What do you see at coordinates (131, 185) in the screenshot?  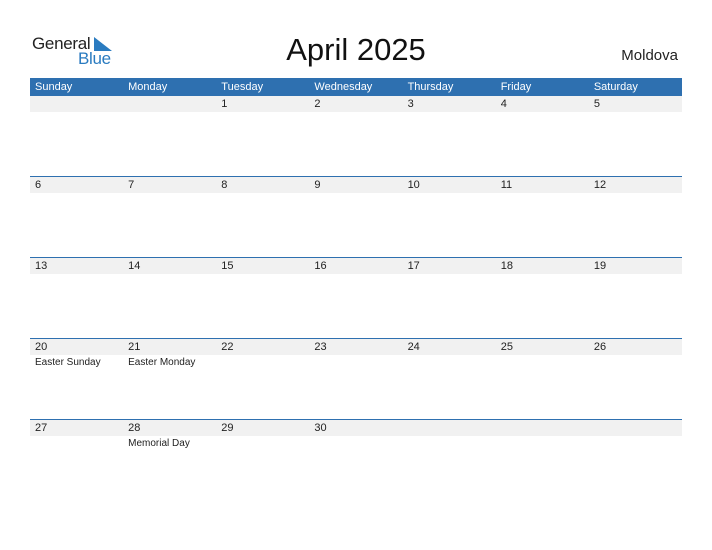 I see `day-number: 7` at bounding box center [131, 185].